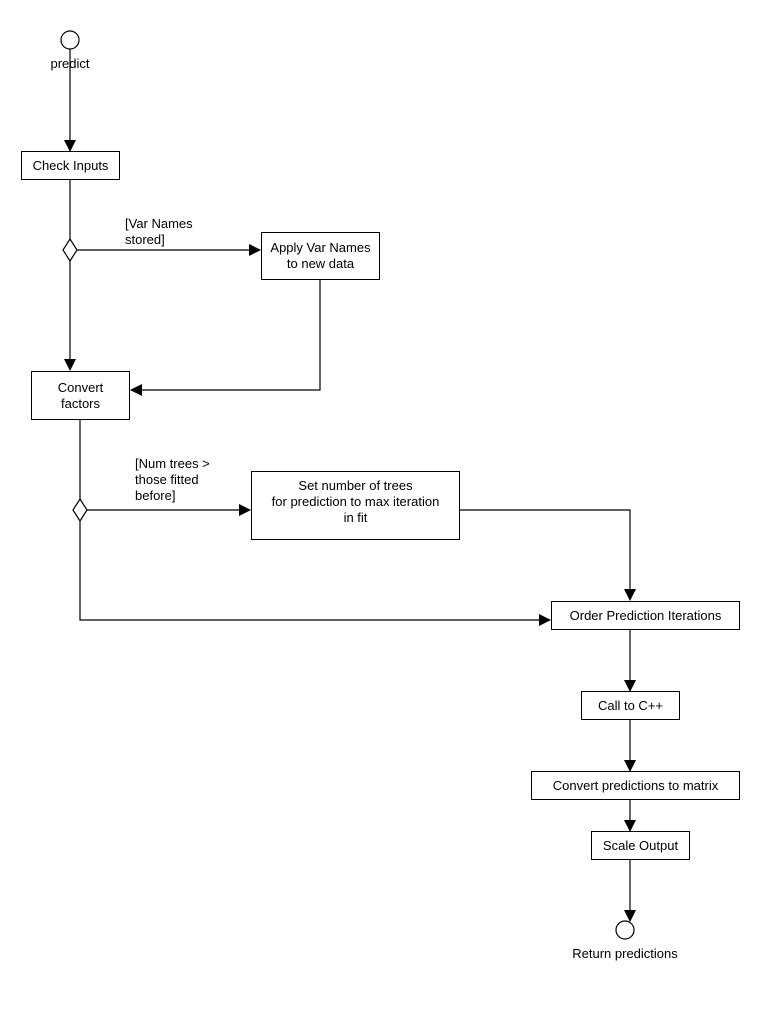  Describe the element at coordinates (70, 165) in the screenshot. I see `action-check-inputs: Check Inputs` at that location.